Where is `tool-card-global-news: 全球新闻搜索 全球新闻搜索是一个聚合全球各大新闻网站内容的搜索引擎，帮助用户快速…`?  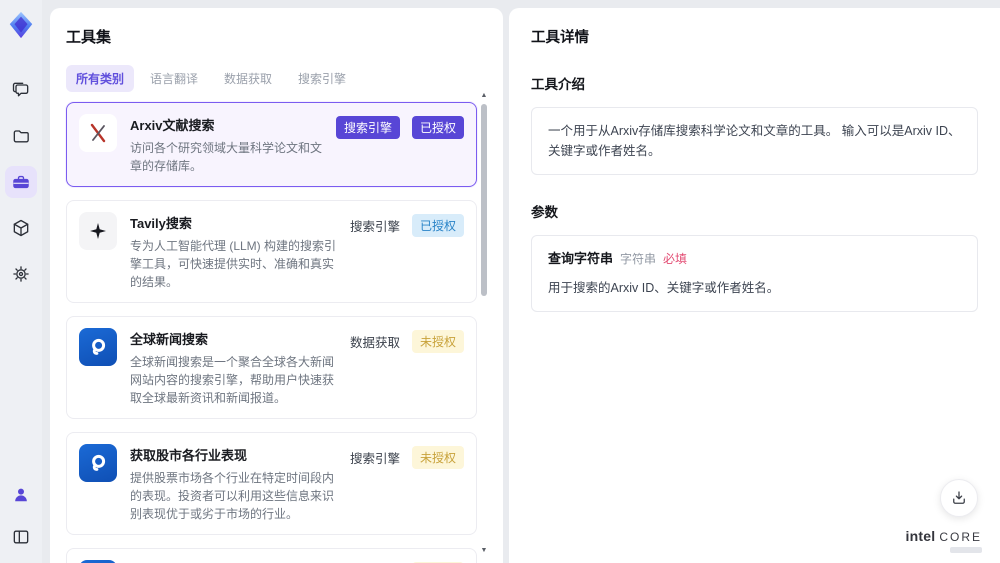
tool-card-global-news: 全球新闻搜索 全球新闻搜索是一个聚合全球各大新闻网站内容的搜索引擎，帮助用户快速… is located at coordinates (271, 367).